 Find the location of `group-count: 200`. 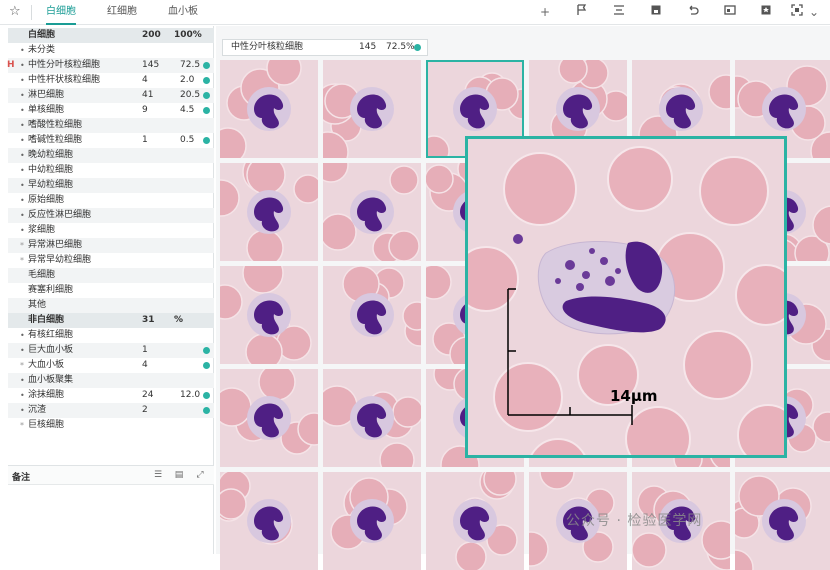

group-count: 200 is located at coordinates (151, 35).